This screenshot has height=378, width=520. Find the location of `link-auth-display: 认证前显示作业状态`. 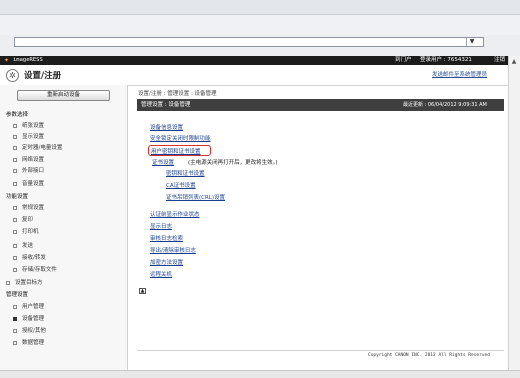

link-auth-display: 认证前显示作业状态 is located at coordinates (175, 214).